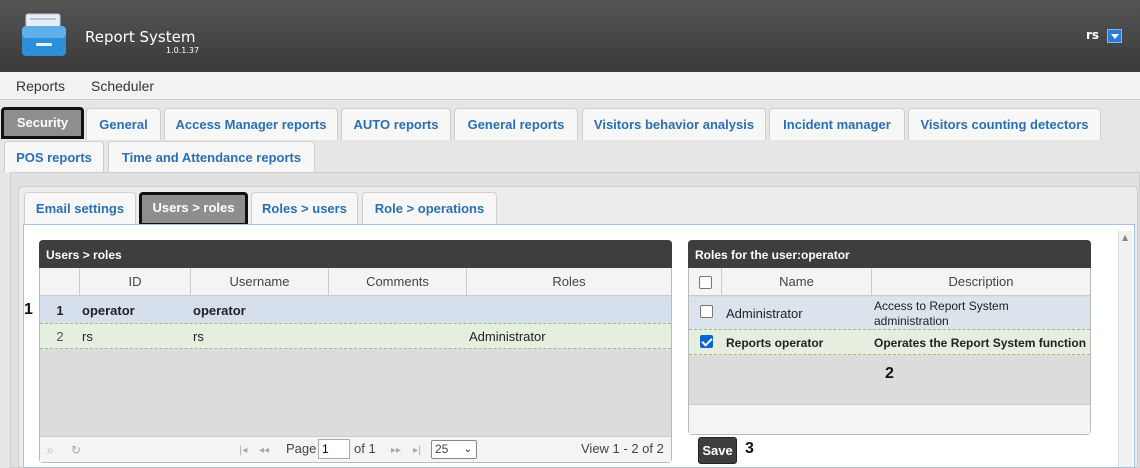  Describe the element at coordinates (941, 306) in the screenshot. I see `role-description-line1: Access to Report System` at that location.